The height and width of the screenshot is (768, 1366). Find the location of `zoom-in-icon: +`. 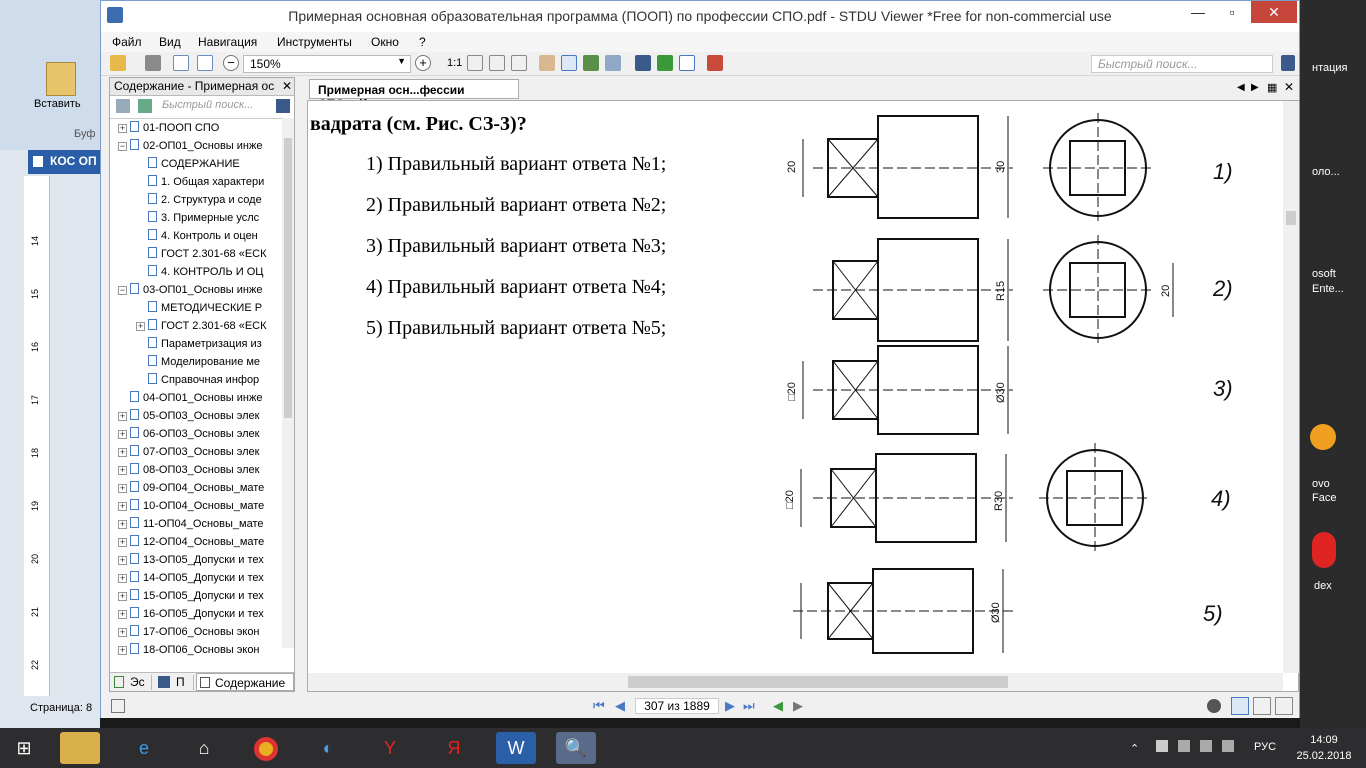

zoom-in-icon: + is located at coordinates (423, 63).